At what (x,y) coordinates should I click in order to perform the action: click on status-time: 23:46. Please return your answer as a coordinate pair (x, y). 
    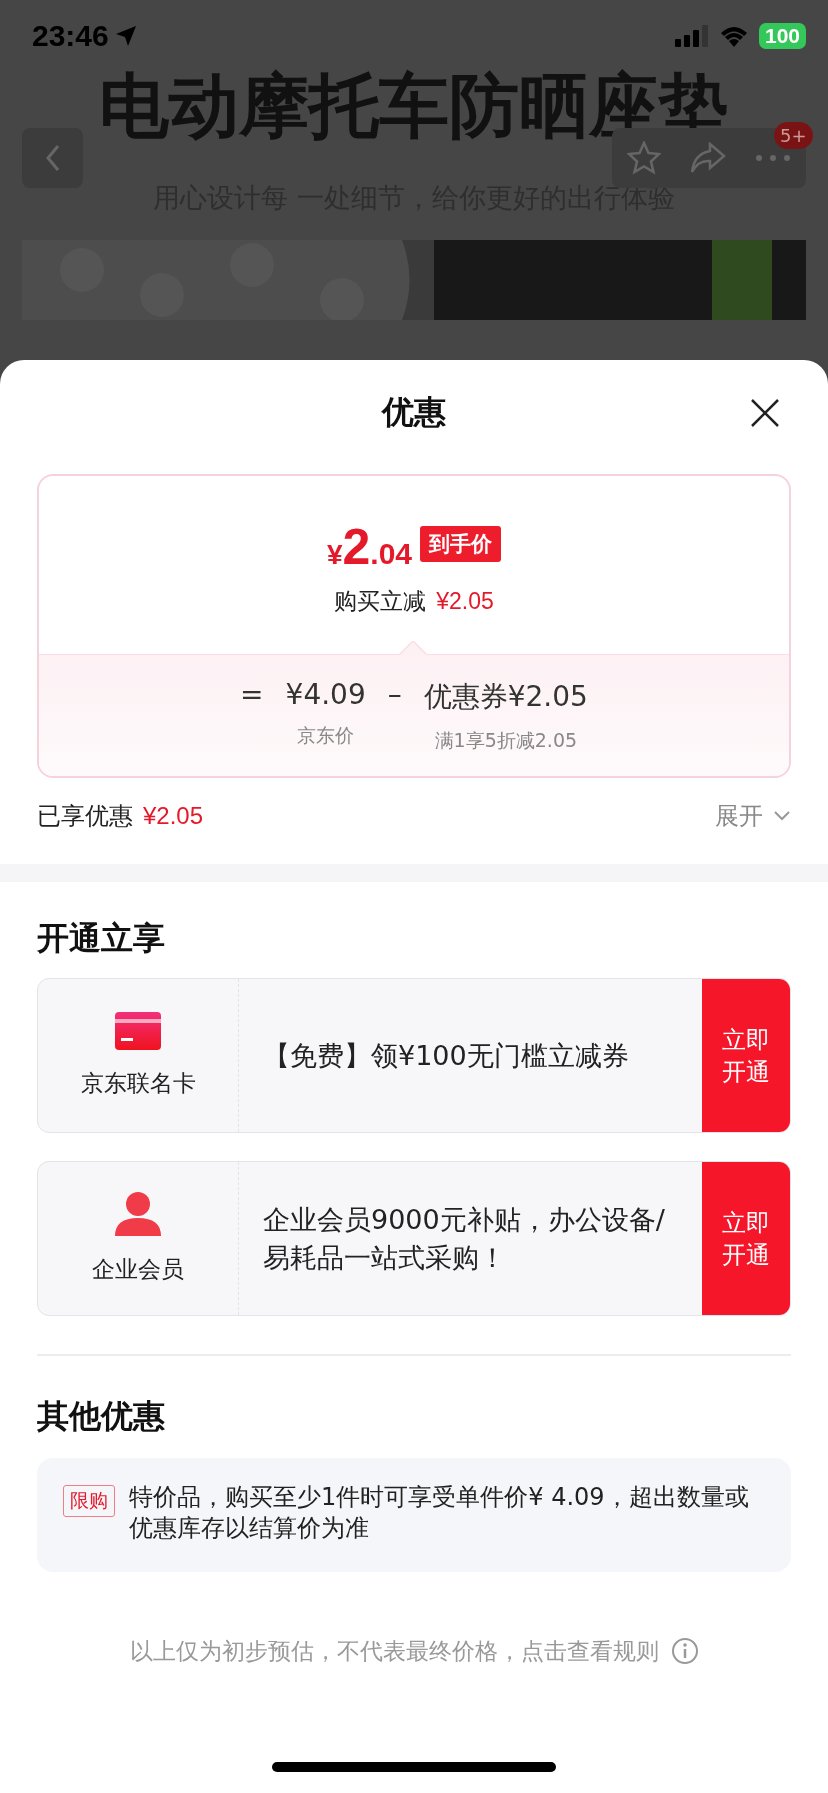
    Looking at the image, I should click on (70, 36).